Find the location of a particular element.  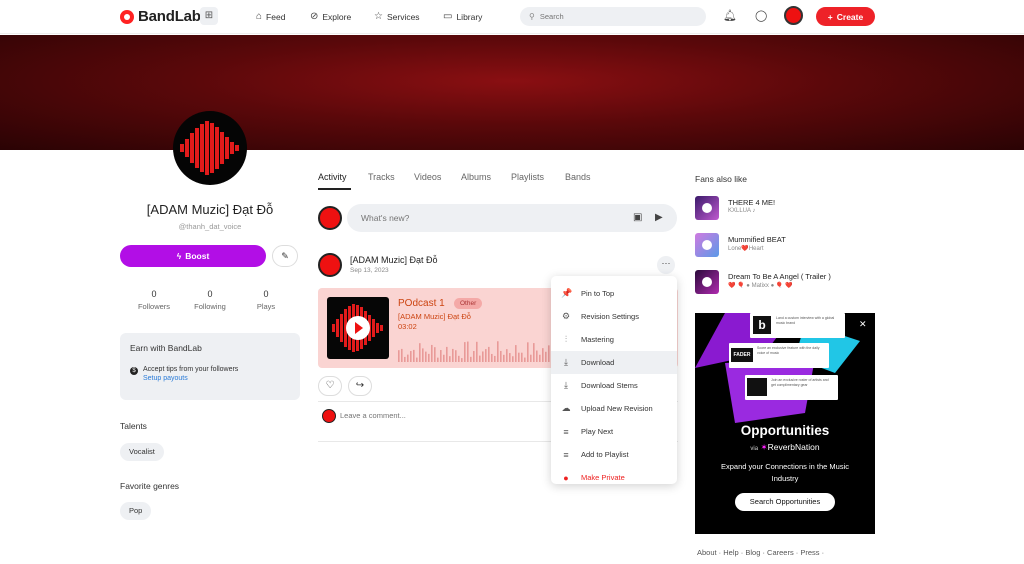

comment-input is located at coordinates (440, 415).